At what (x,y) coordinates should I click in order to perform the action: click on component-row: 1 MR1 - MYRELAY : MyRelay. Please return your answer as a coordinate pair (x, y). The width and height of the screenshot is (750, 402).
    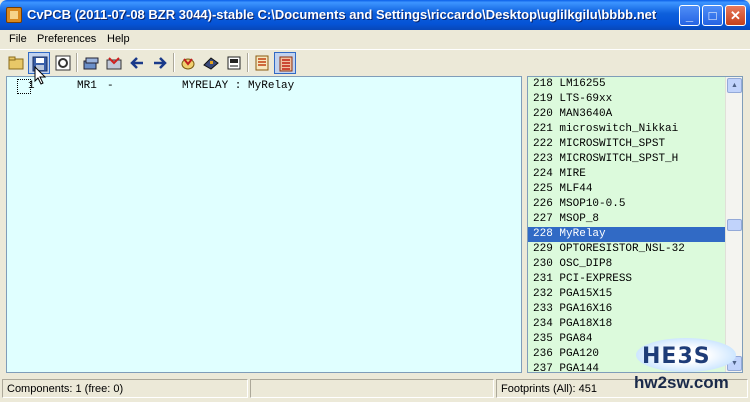
    Looking at the image, I should click on (265, 86).